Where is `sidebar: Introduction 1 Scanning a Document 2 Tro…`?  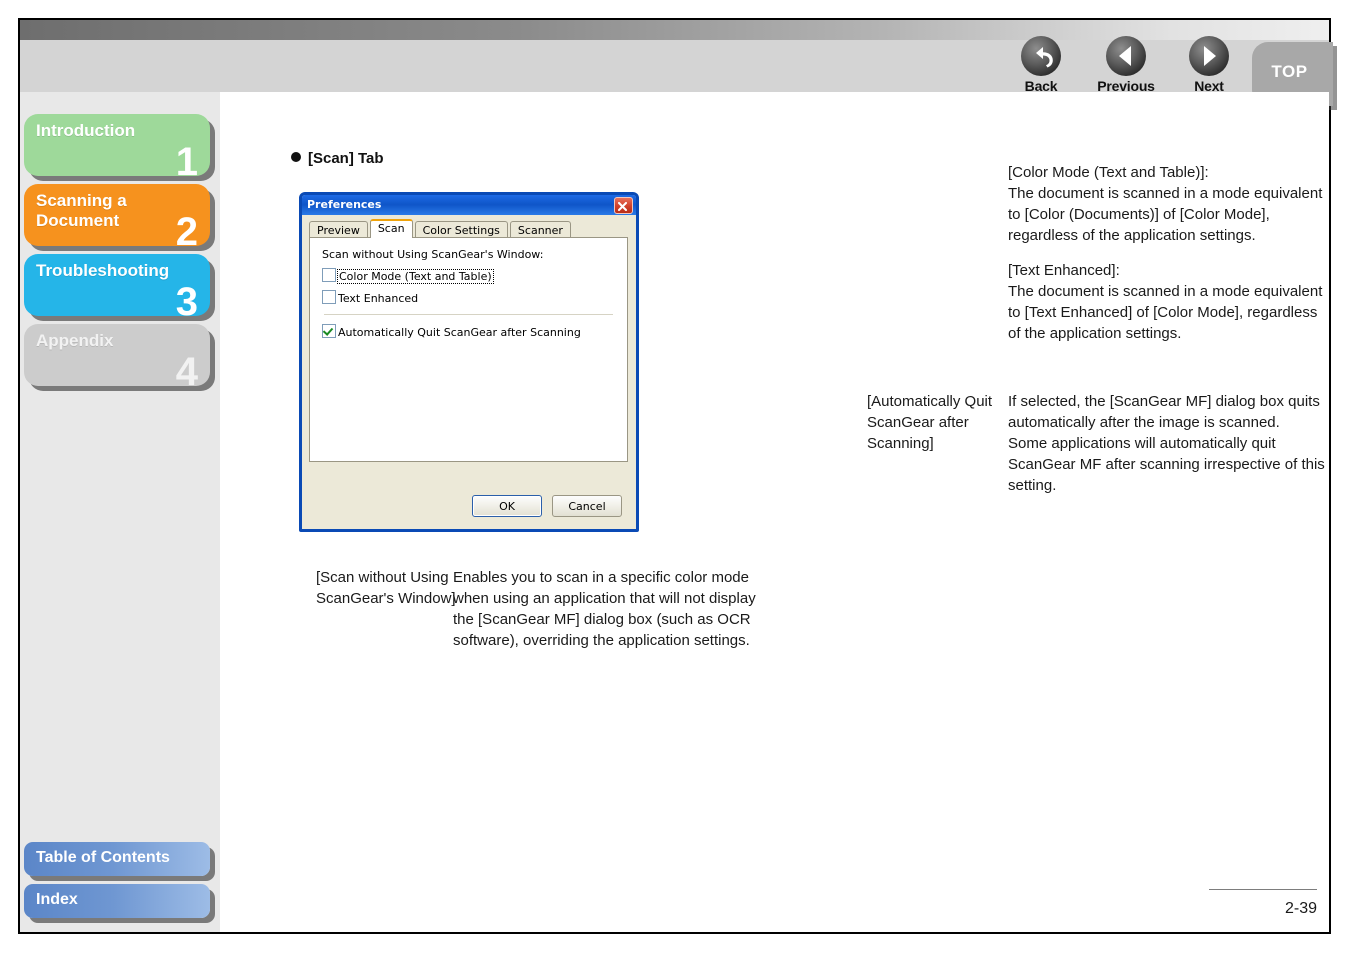 sidebar: Introduction 1 Scanning a Document 2 Tro… is located at coordinates (120, 512).